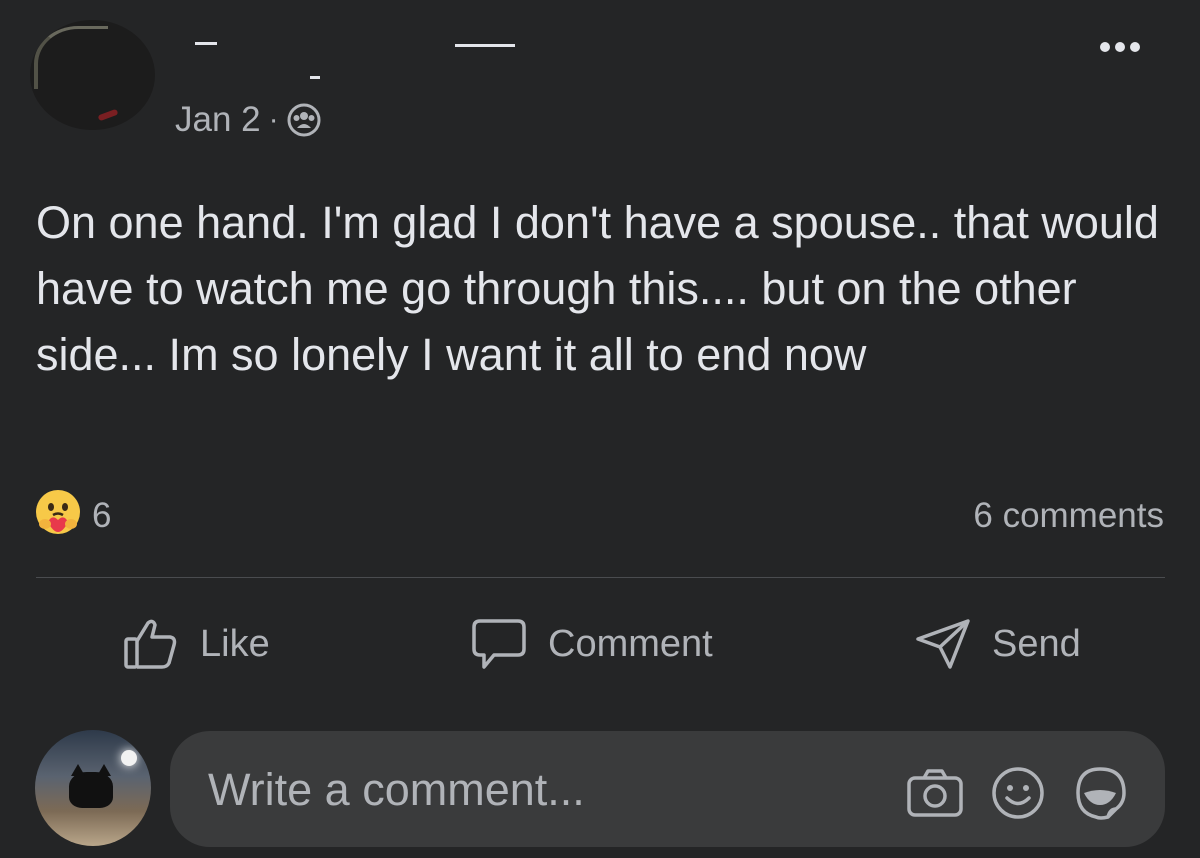  Describe the element at coordinates (92, 75) in the screenshot. I see `author-avatar-redacted` at that location.